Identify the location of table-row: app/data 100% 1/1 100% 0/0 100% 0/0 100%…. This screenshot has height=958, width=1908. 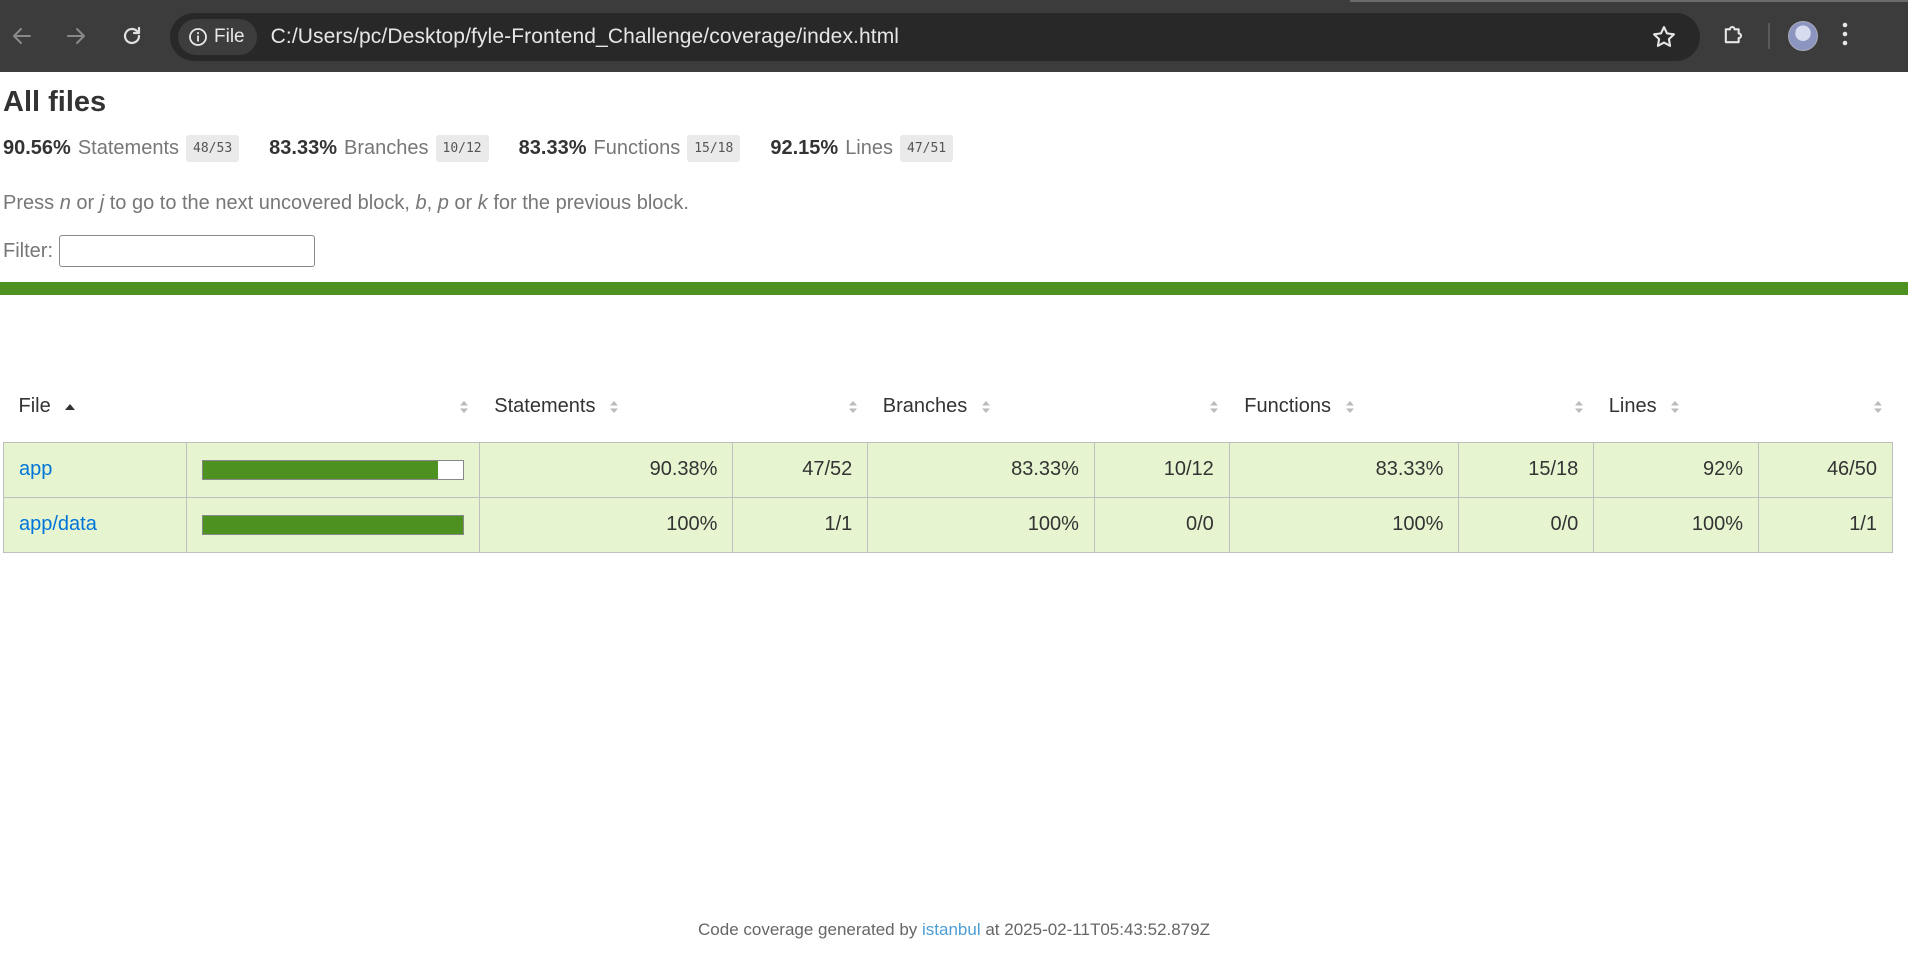
(948, 524).